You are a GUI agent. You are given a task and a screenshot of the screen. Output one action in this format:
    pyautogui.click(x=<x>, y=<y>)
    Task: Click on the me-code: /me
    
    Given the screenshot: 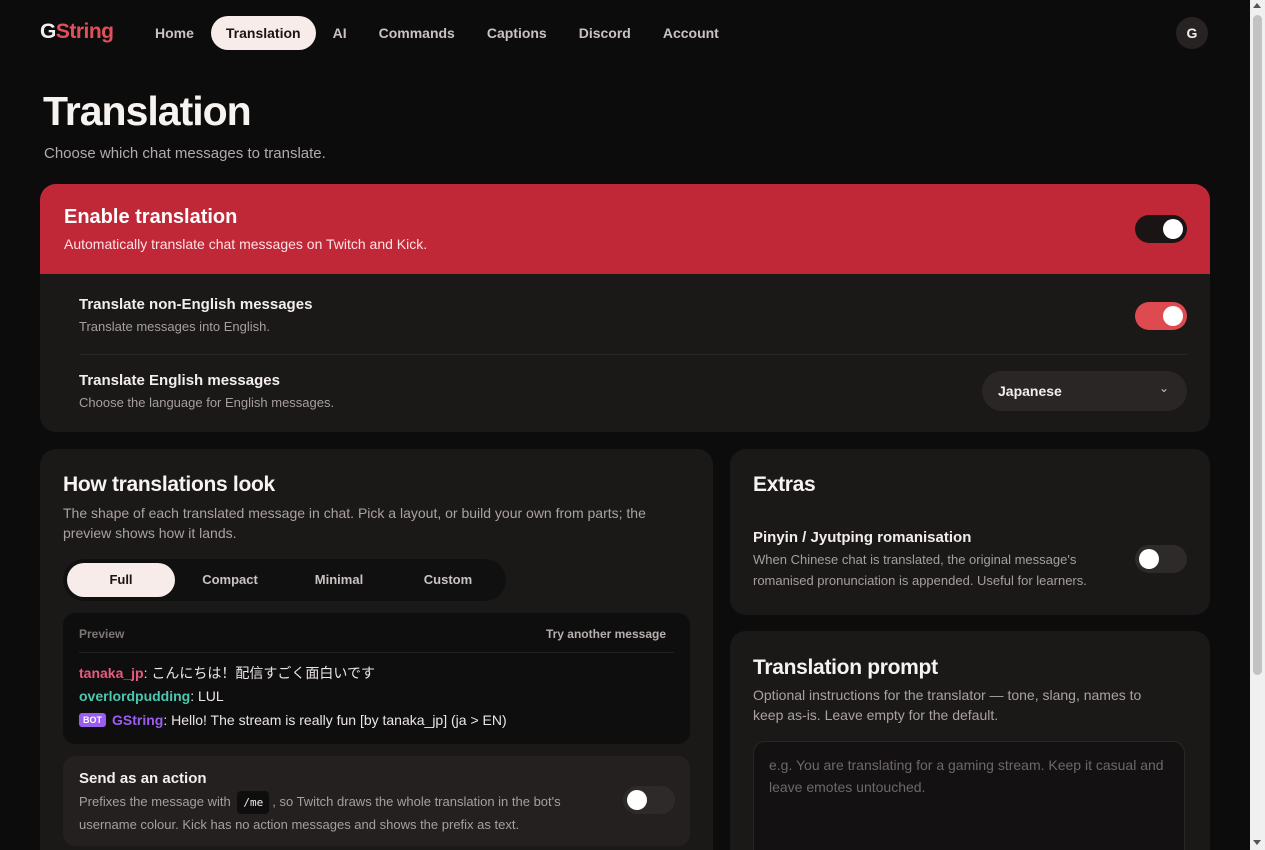 What is the action you would take?
    pyautogui.click(x=253, y=802)
    